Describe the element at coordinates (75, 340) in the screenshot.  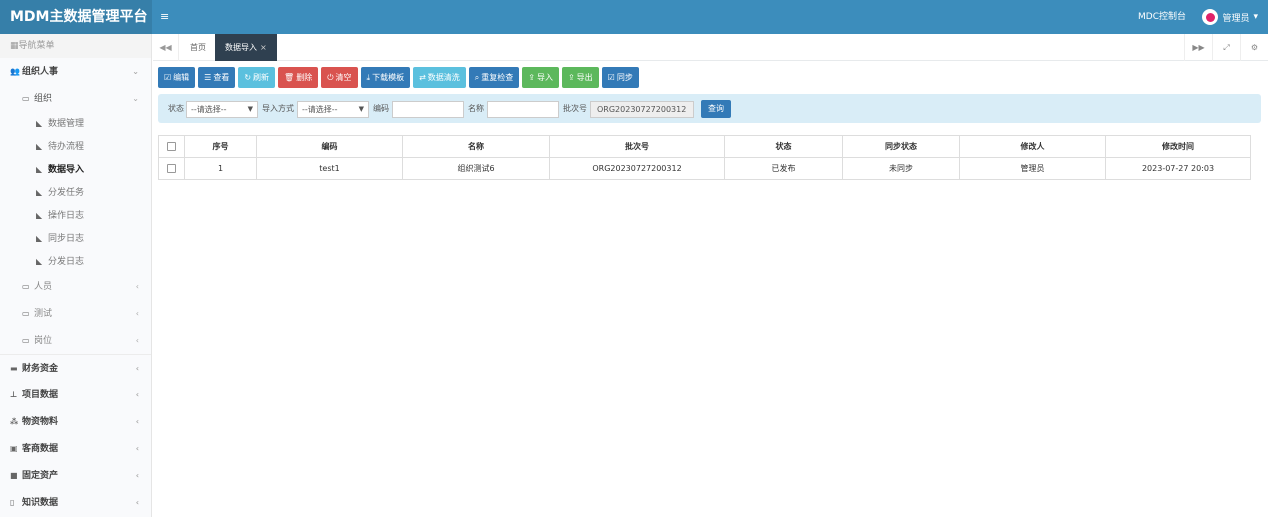
I see `sidebar-item-position: ▭ 岗位 ‹` at that location.